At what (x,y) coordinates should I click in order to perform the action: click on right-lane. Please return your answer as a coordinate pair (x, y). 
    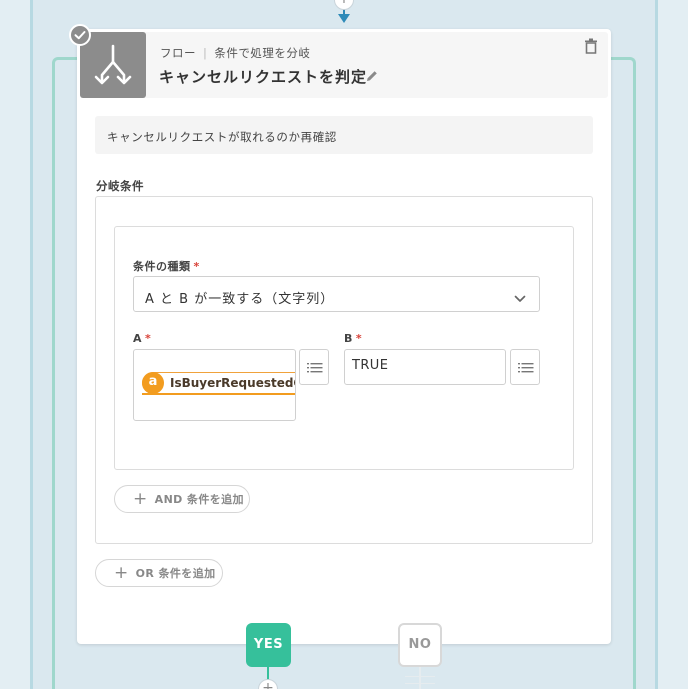
    Looking at the image, I should click on (673, 344).